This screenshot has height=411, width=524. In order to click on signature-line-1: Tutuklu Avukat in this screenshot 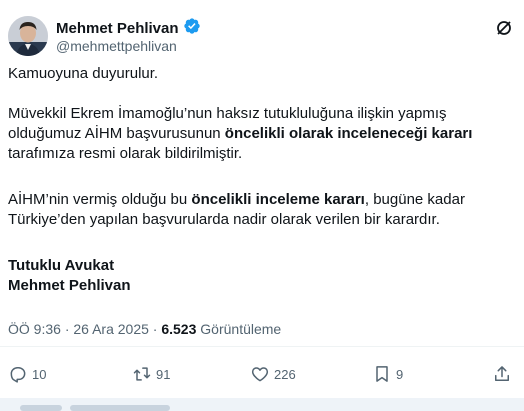, I will do `click(61, 265)`.